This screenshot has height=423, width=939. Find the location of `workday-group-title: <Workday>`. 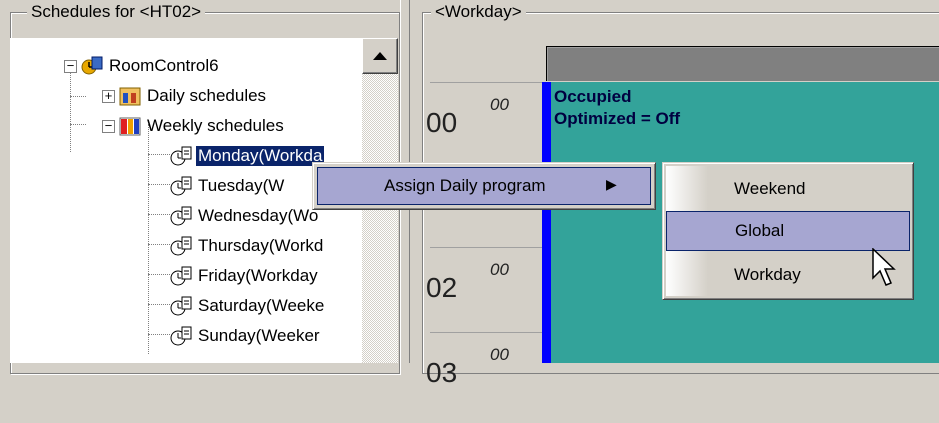

workday-group-title: <Workday> is located at coordinates (478, 12).